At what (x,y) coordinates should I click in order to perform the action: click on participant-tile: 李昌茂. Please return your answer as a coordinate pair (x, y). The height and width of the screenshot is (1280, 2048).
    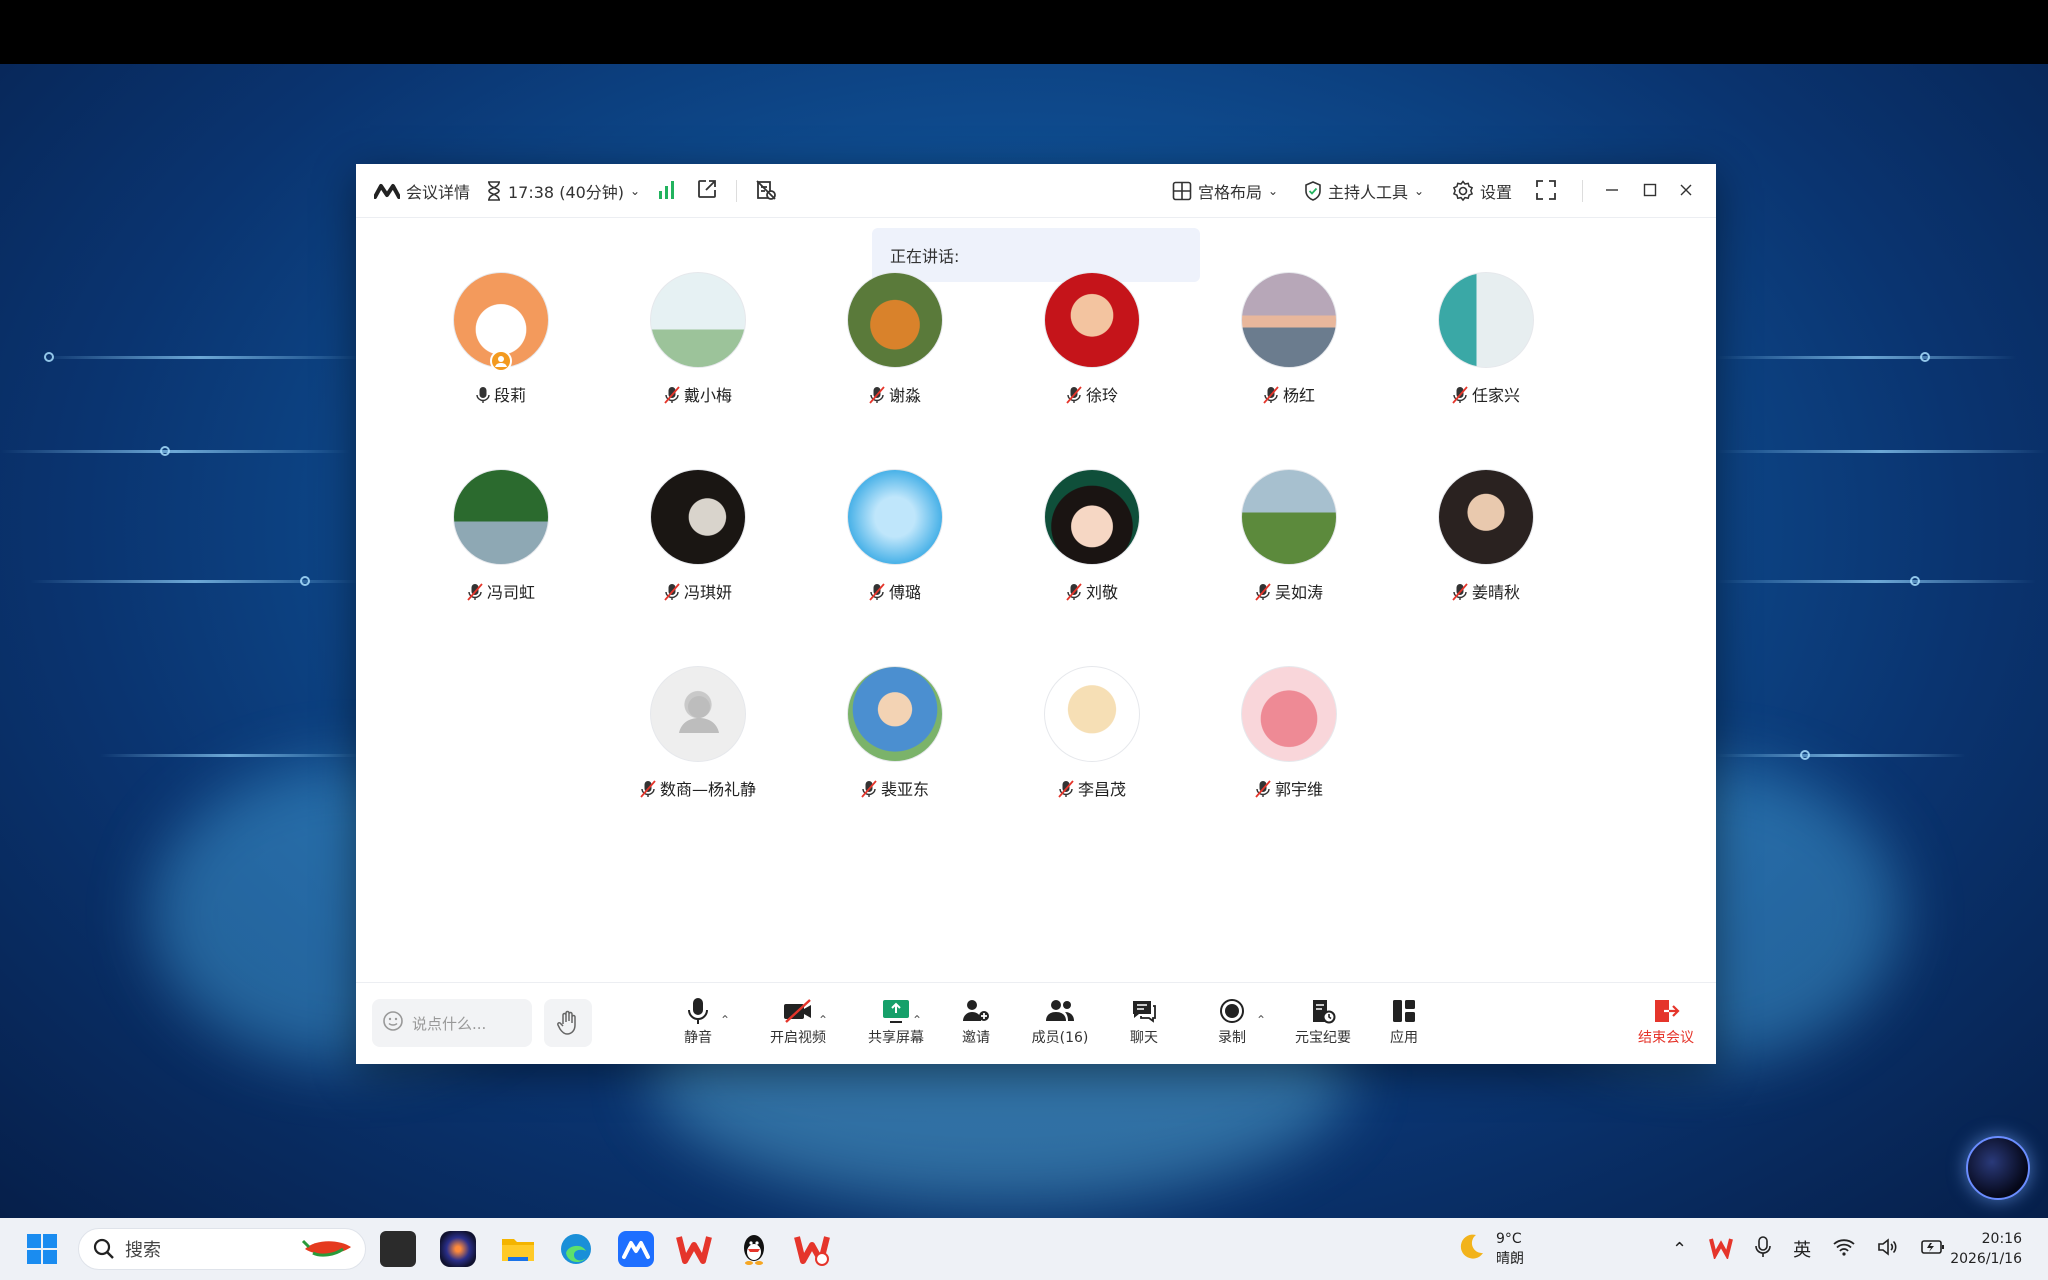
    Looking at the image, I should click on (1092, 736).